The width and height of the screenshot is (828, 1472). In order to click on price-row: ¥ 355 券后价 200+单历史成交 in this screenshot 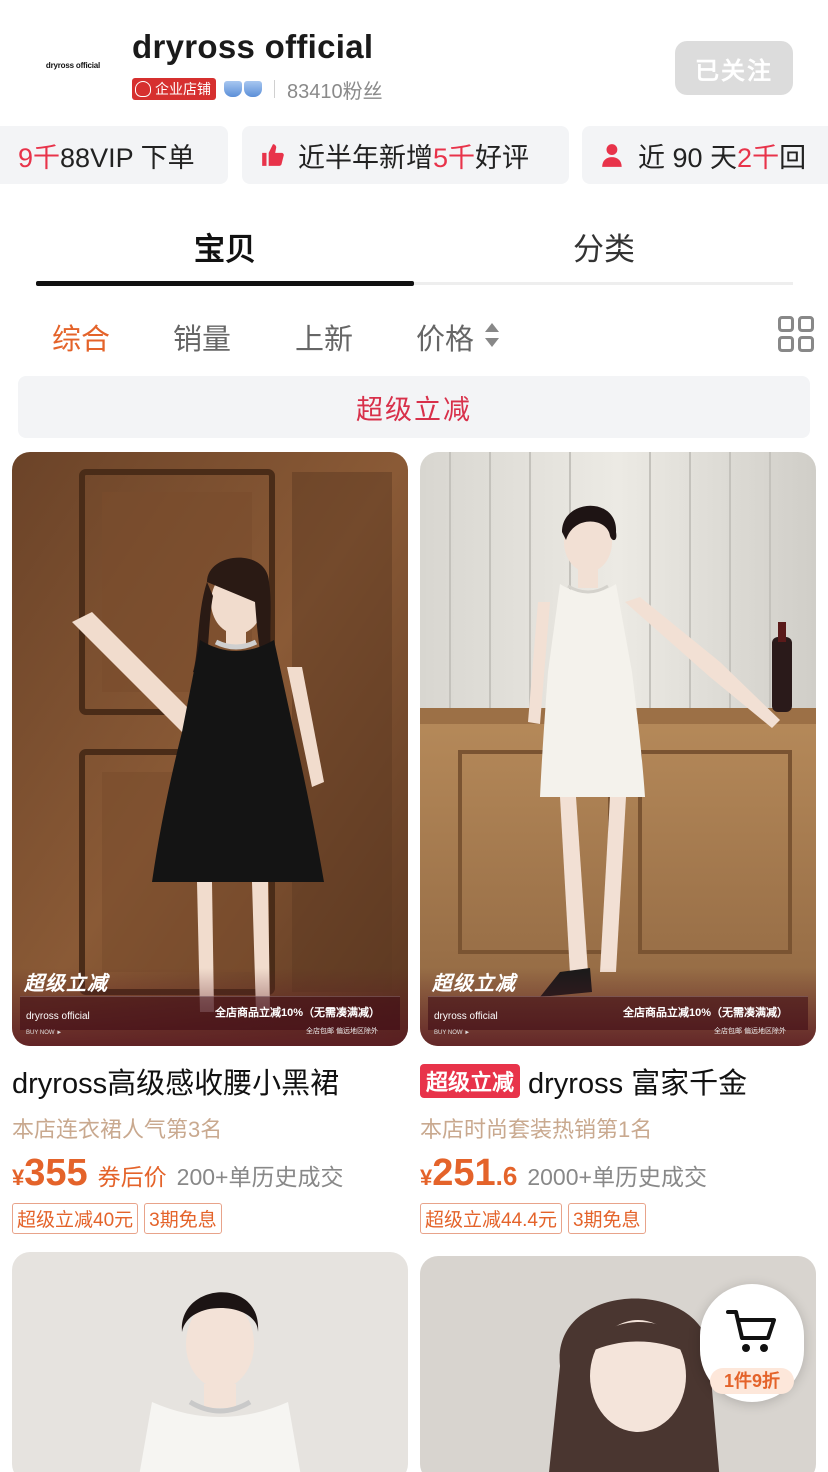, I will do `click(178, 1173)`.